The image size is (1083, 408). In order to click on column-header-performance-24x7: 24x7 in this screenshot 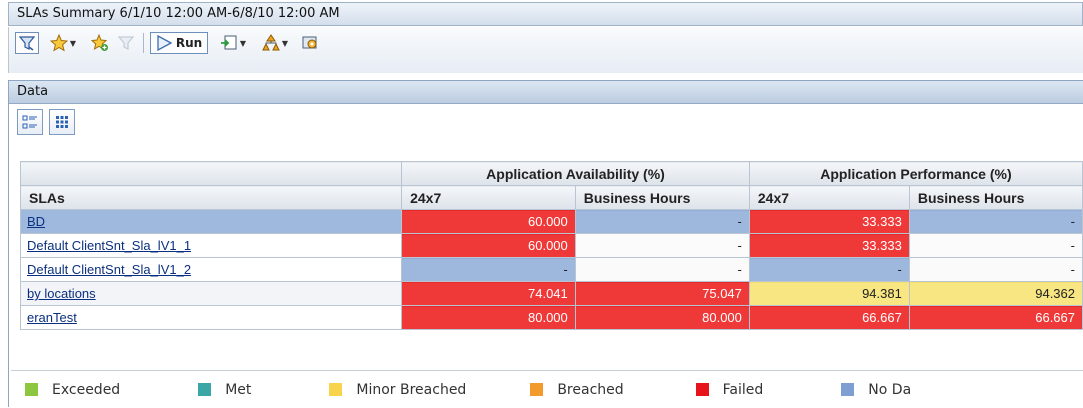, I will do `click(829, 197)`.